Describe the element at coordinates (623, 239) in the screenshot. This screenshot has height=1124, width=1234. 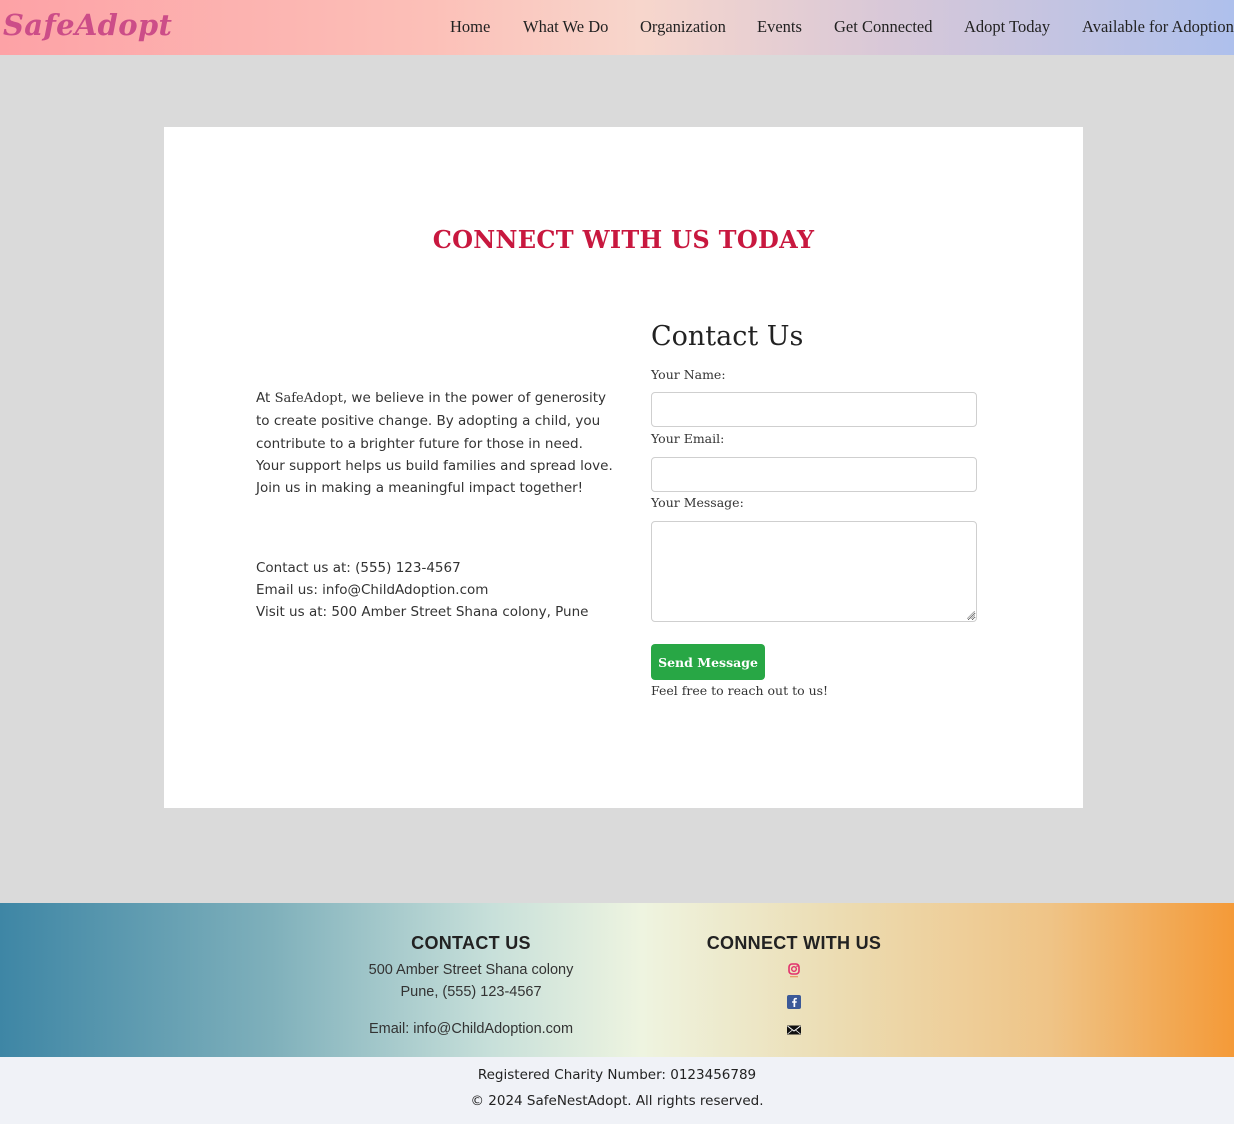
I see `page-title: CONNECT WITH US TODAY` at that location.